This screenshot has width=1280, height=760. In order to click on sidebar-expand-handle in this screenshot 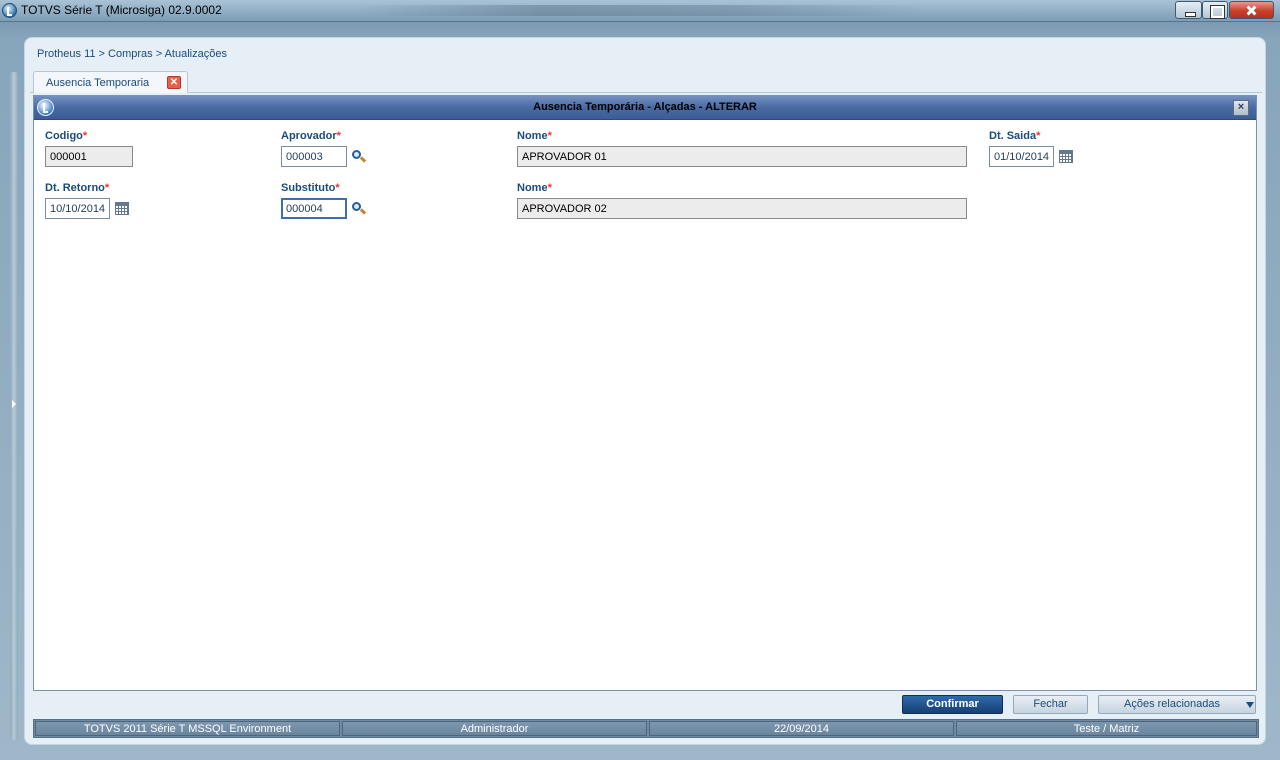, I will do `click(14, 406)`.